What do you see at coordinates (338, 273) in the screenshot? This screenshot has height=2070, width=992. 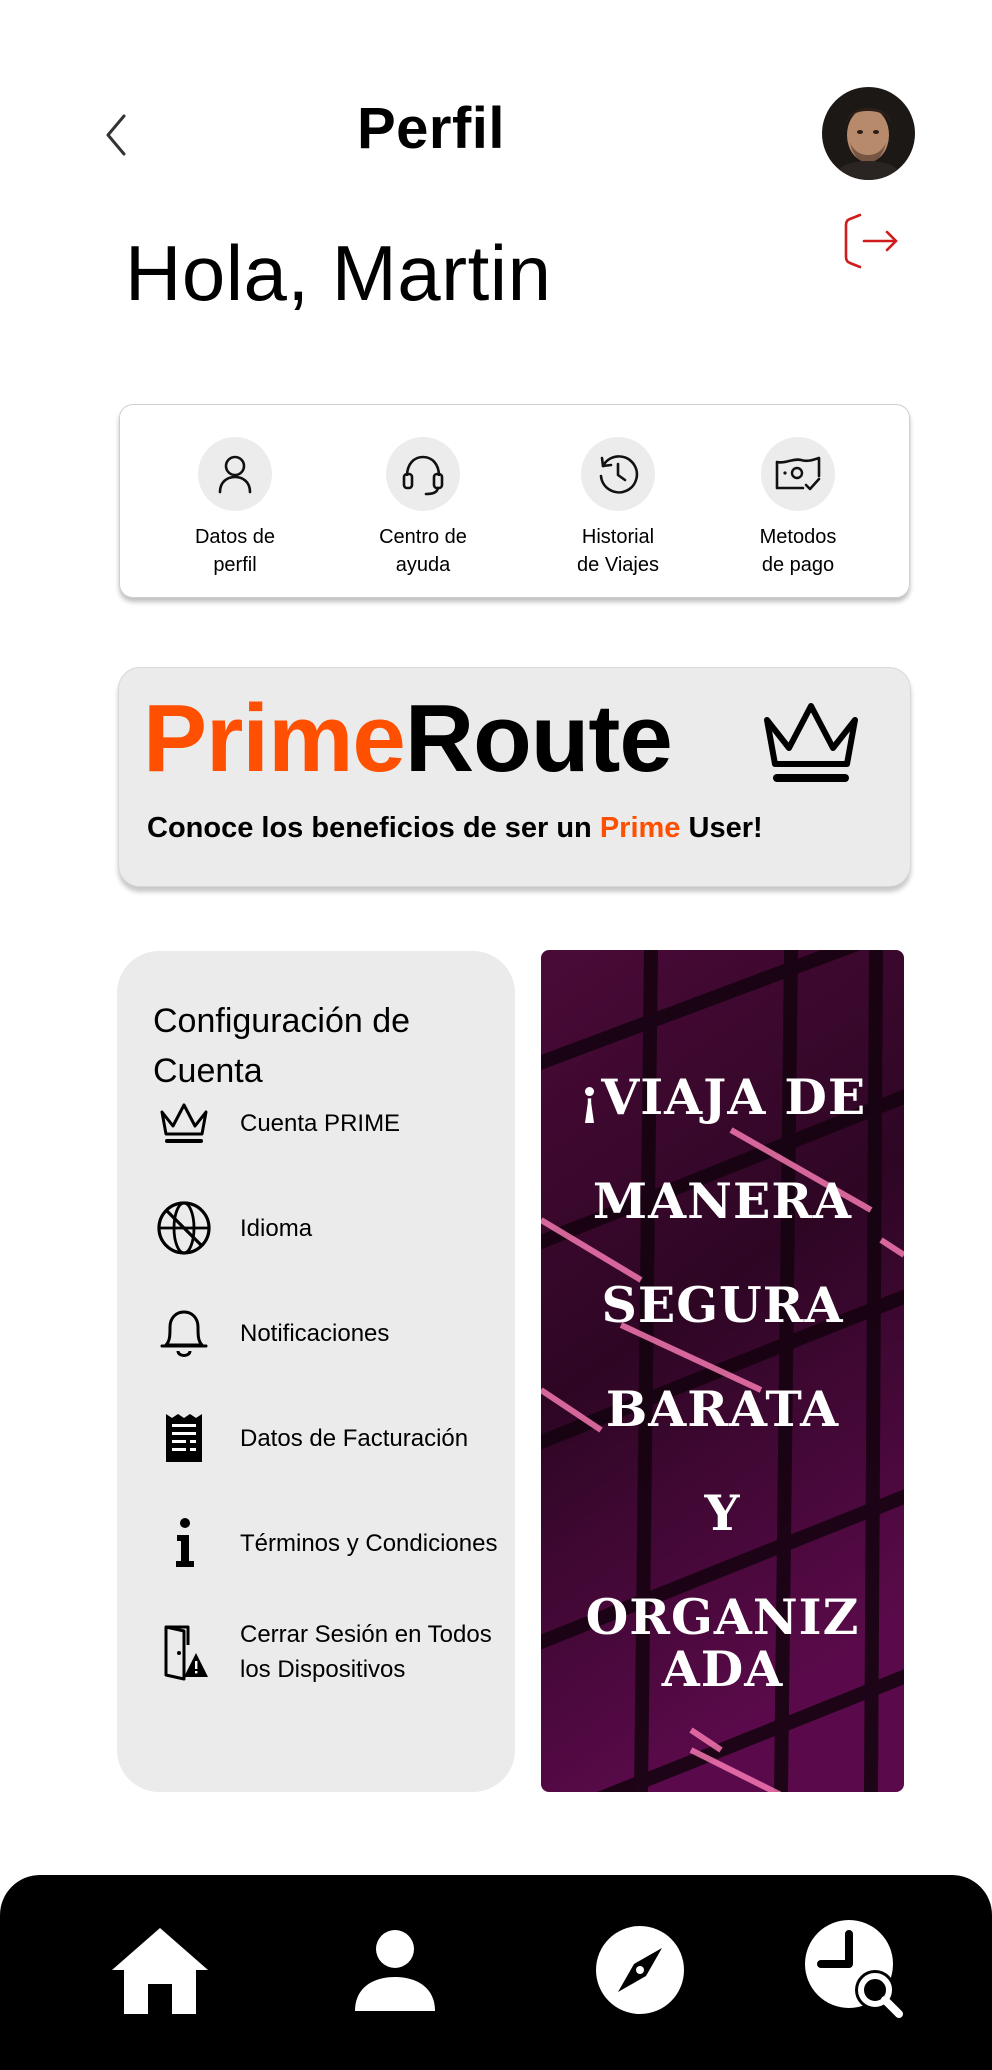 I see `greeting-heading: Hola, Martin` at bounding box center [338, 273].